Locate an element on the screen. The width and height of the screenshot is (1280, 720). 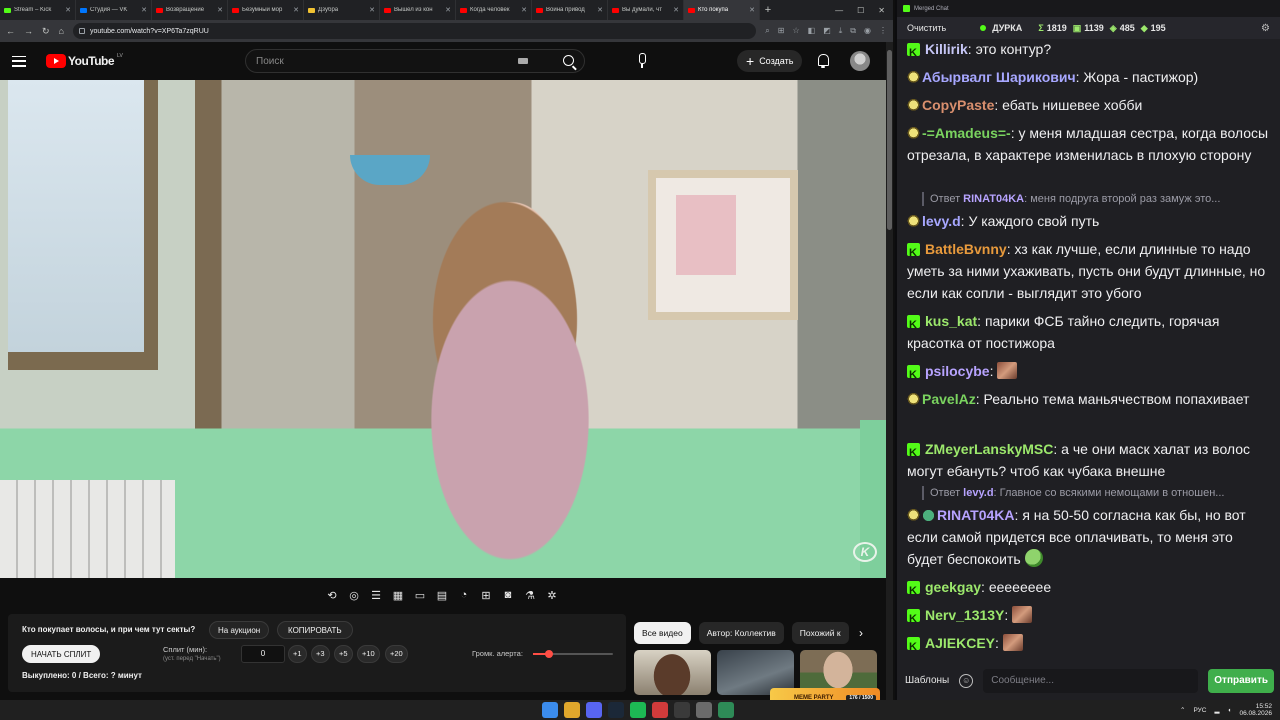
chat-username: BattleBvnny is located at coordinates (966, 249).